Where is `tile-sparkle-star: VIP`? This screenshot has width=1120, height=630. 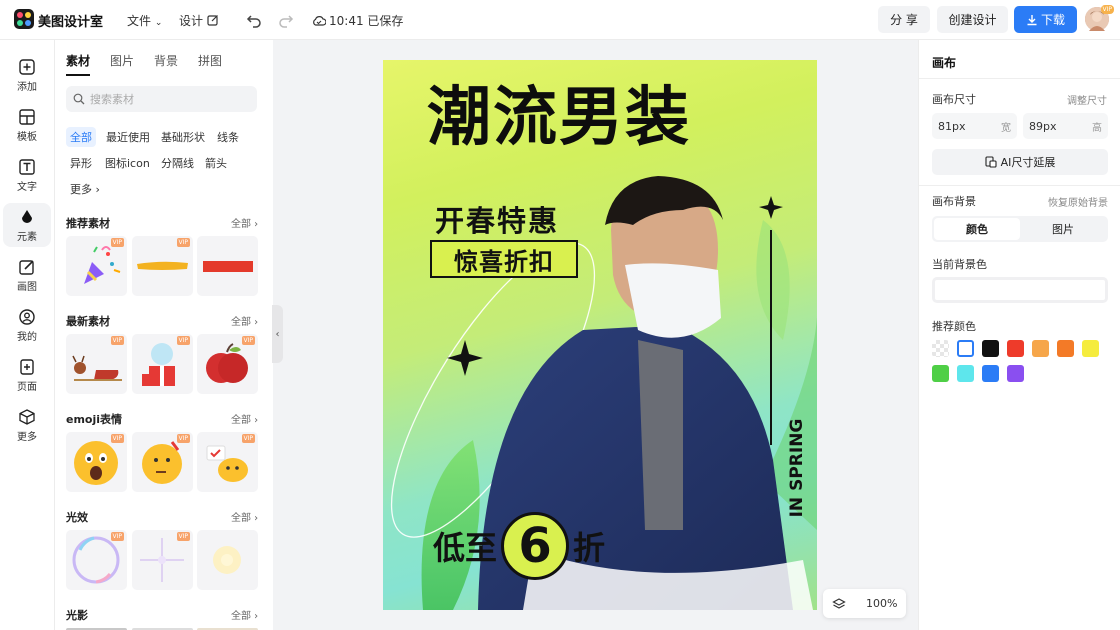
tile-sparkle-star: VIP is located at coordinates (162, 560).